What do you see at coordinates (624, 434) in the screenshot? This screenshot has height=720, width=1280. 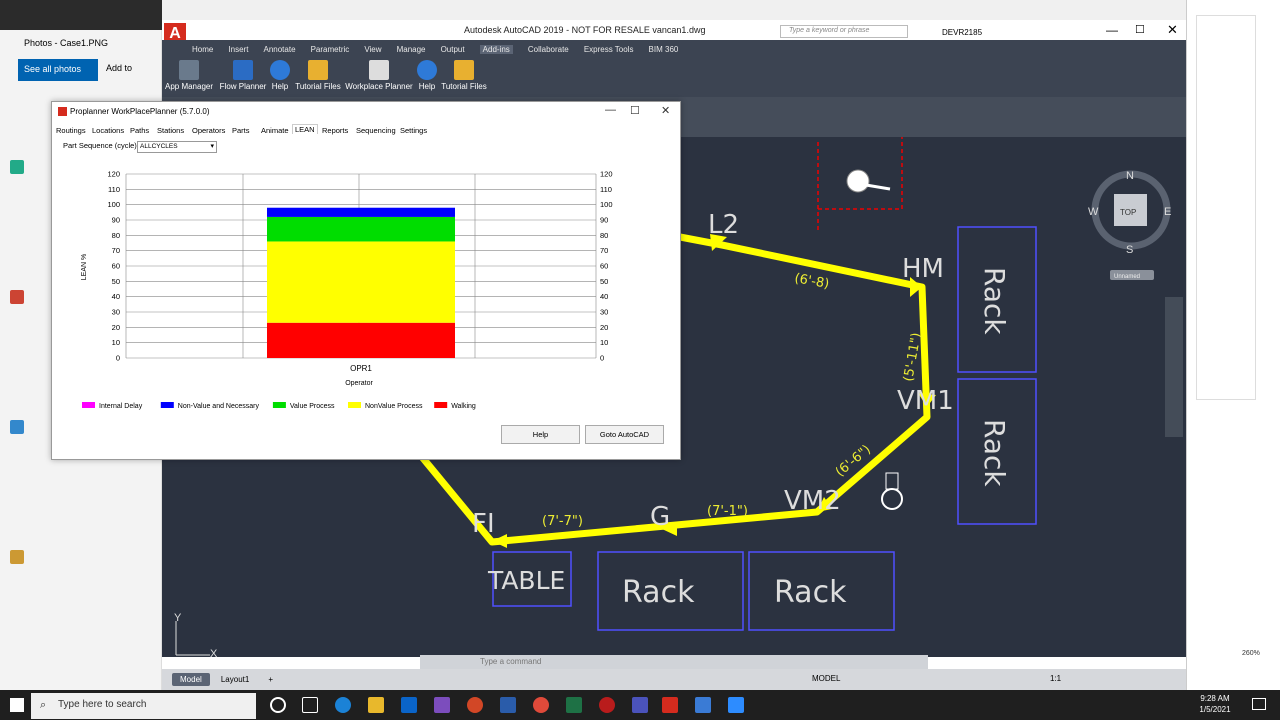 I see `goto-autocad-button: Goto AutoCAD` at bounding box center [624, 434].